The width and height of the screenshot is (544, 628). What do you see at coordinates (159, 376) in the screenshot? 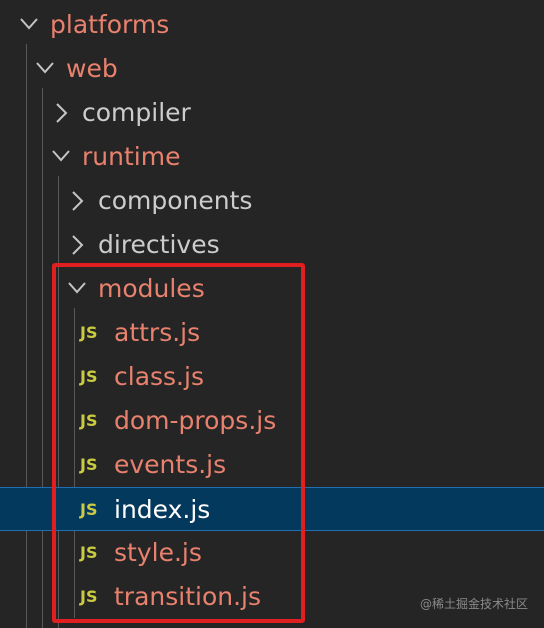
I see `tree-item-label: class.js` at bounding box center [159, 376].